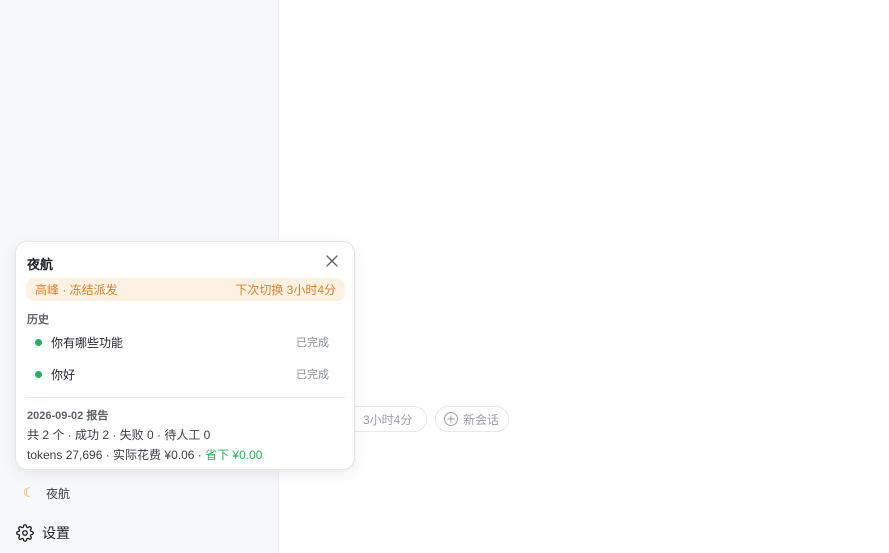  I want to click on close-icon, so click(332, 261).